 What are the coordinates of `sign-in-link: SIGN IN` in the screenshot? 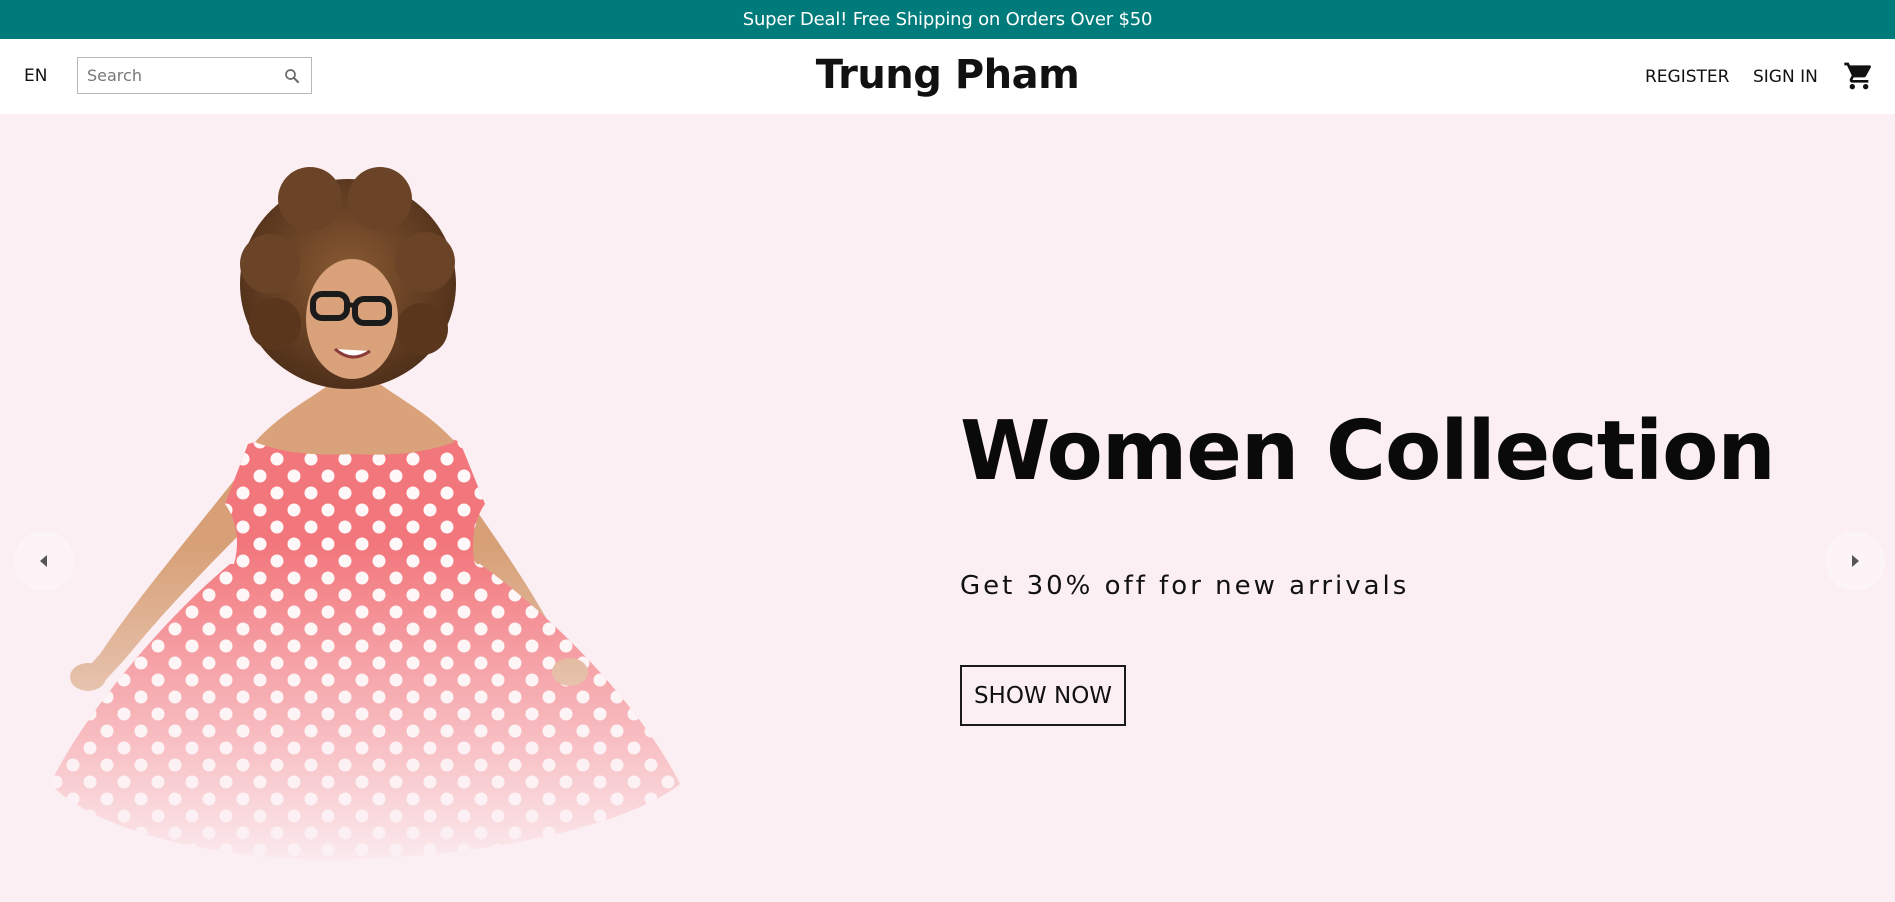 It's located at (1785, 77).